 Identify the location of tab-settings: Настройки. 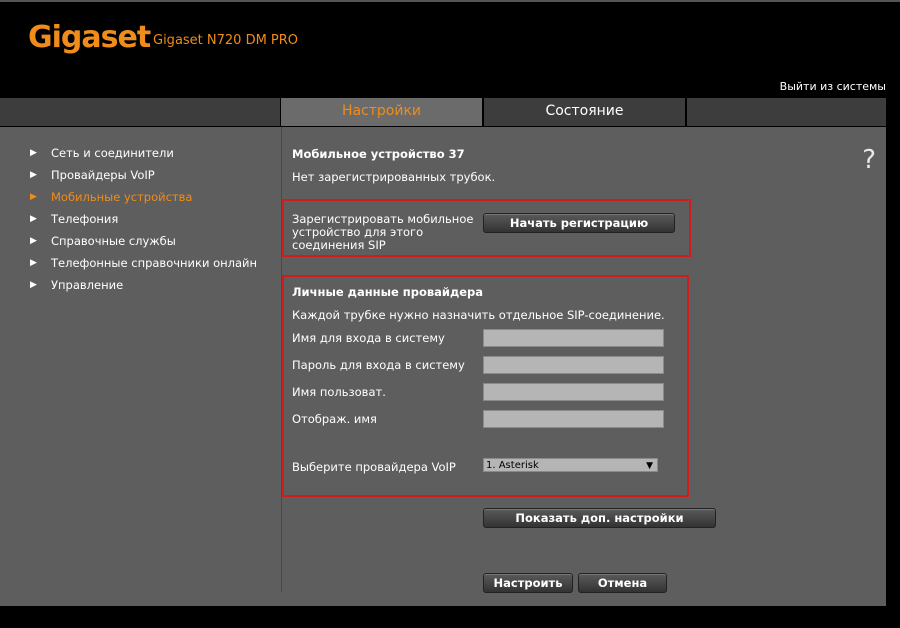
(382, 112).